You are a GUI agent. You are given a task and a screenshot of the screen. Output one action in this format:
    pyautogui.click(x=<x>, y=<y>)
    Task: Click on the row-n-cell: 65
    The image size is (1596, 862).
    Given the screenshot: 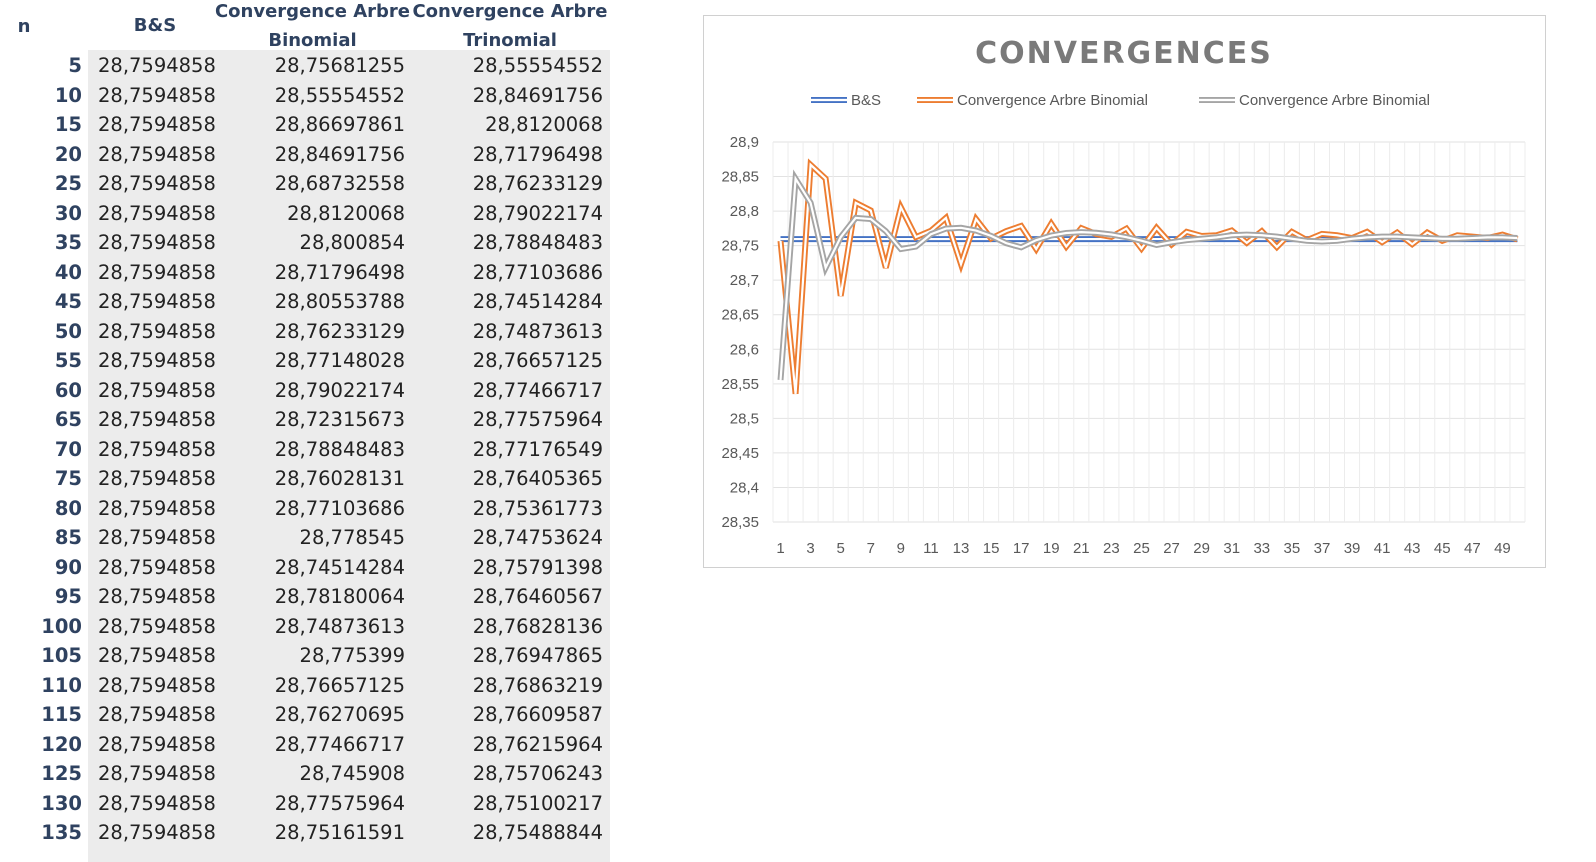 What is the action you would take?
    pyautogui.click(x=68, y=419)
    